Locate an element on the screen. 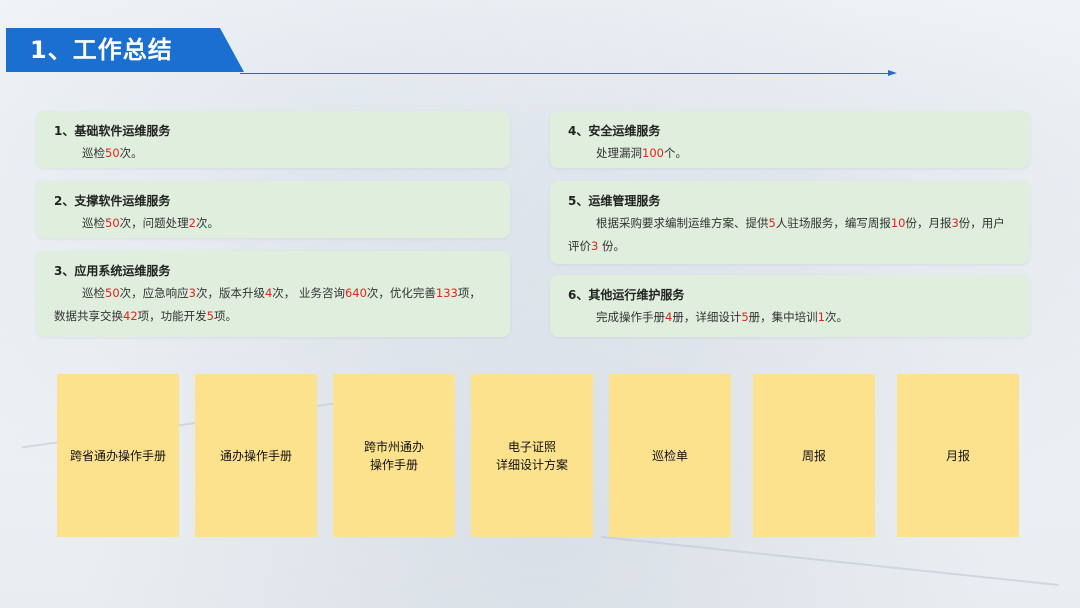 The image size is (1080, 608). document-label: 跨省通办操作手册 is located at coordinates (118, 456).